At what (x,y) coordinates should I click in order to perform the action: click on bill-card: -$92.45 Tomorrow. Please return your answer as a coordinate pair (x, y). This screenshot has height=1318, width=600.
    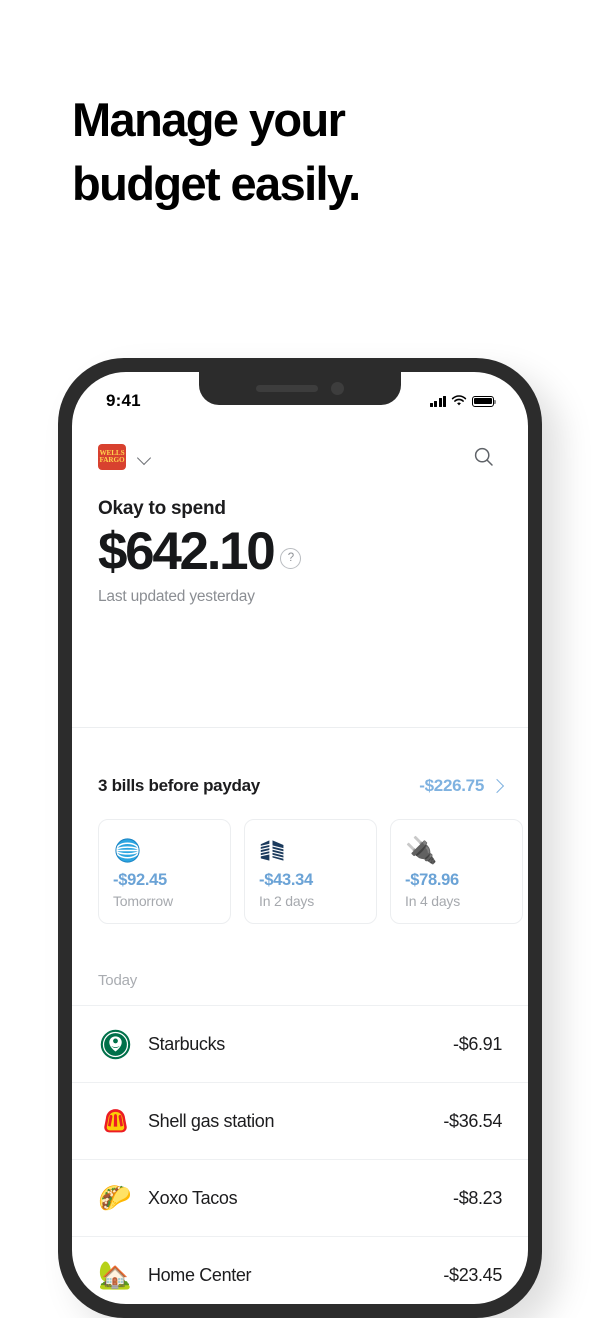
    Looking at the image, I should click on (164, 871).